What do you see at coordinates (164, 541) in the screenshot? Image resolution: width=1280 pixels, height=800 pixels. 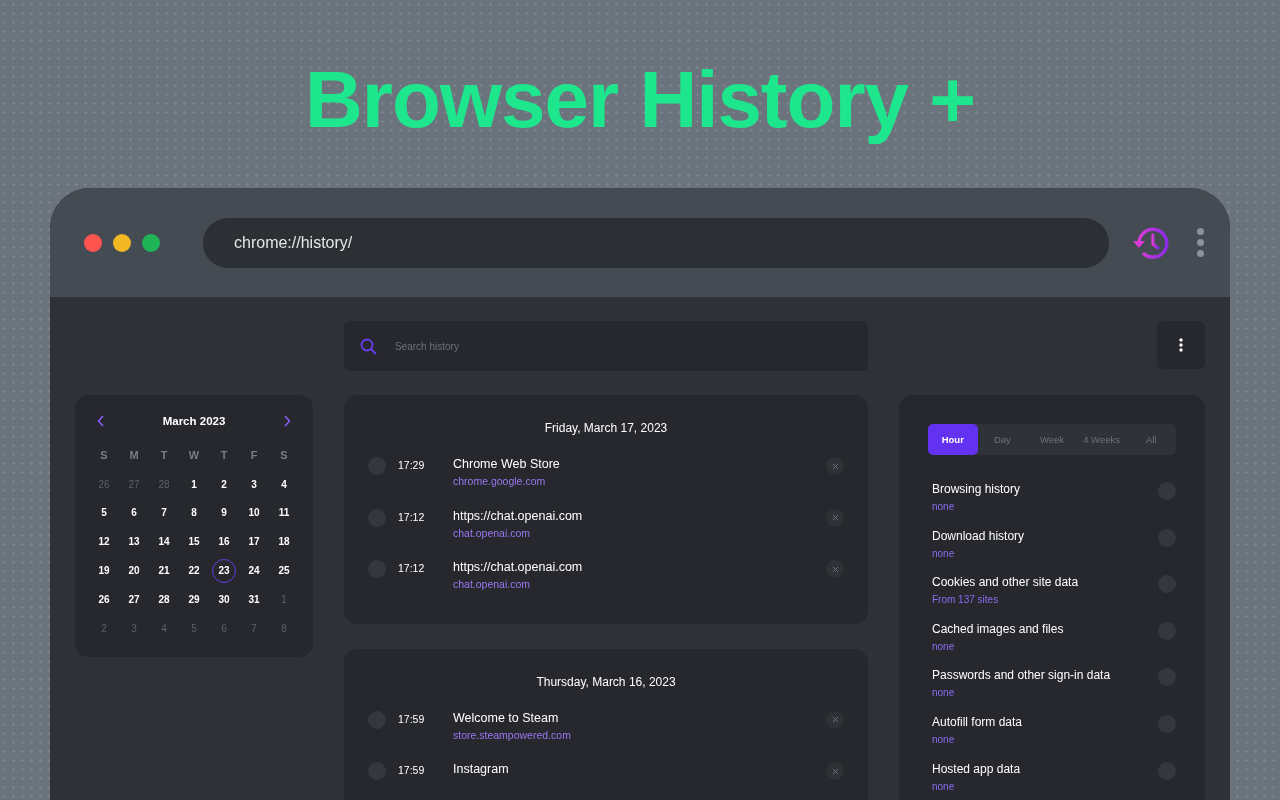 I see `calendar-day: 14` at bounding box center [164, 541].